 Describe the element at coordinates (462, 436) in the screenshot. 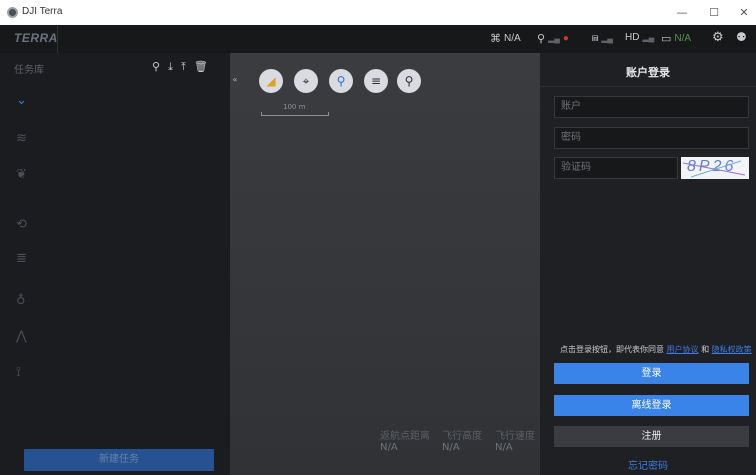

I see `altitude-label: 飞行高度` at that location.